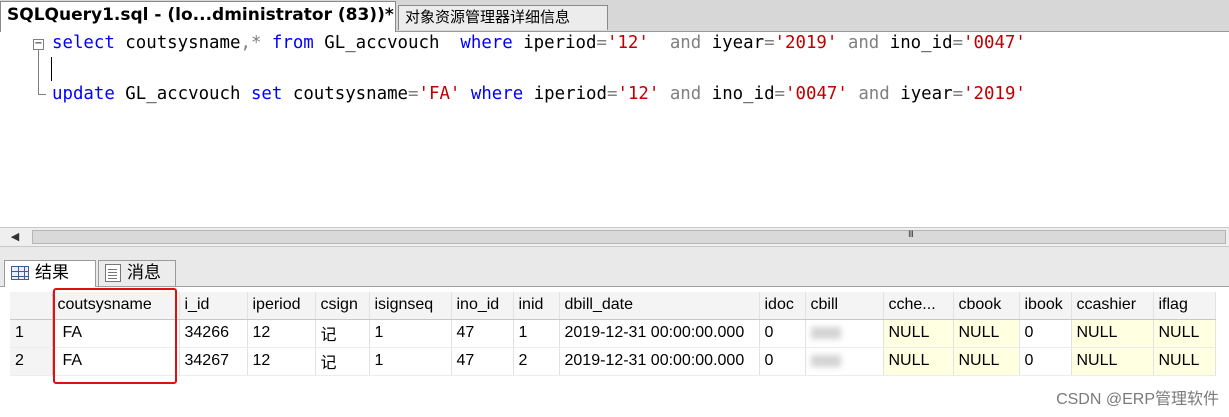 This screenshot has height=417, width=1229. I want to click on tab-messages-label: 消息, so click(144, 273).